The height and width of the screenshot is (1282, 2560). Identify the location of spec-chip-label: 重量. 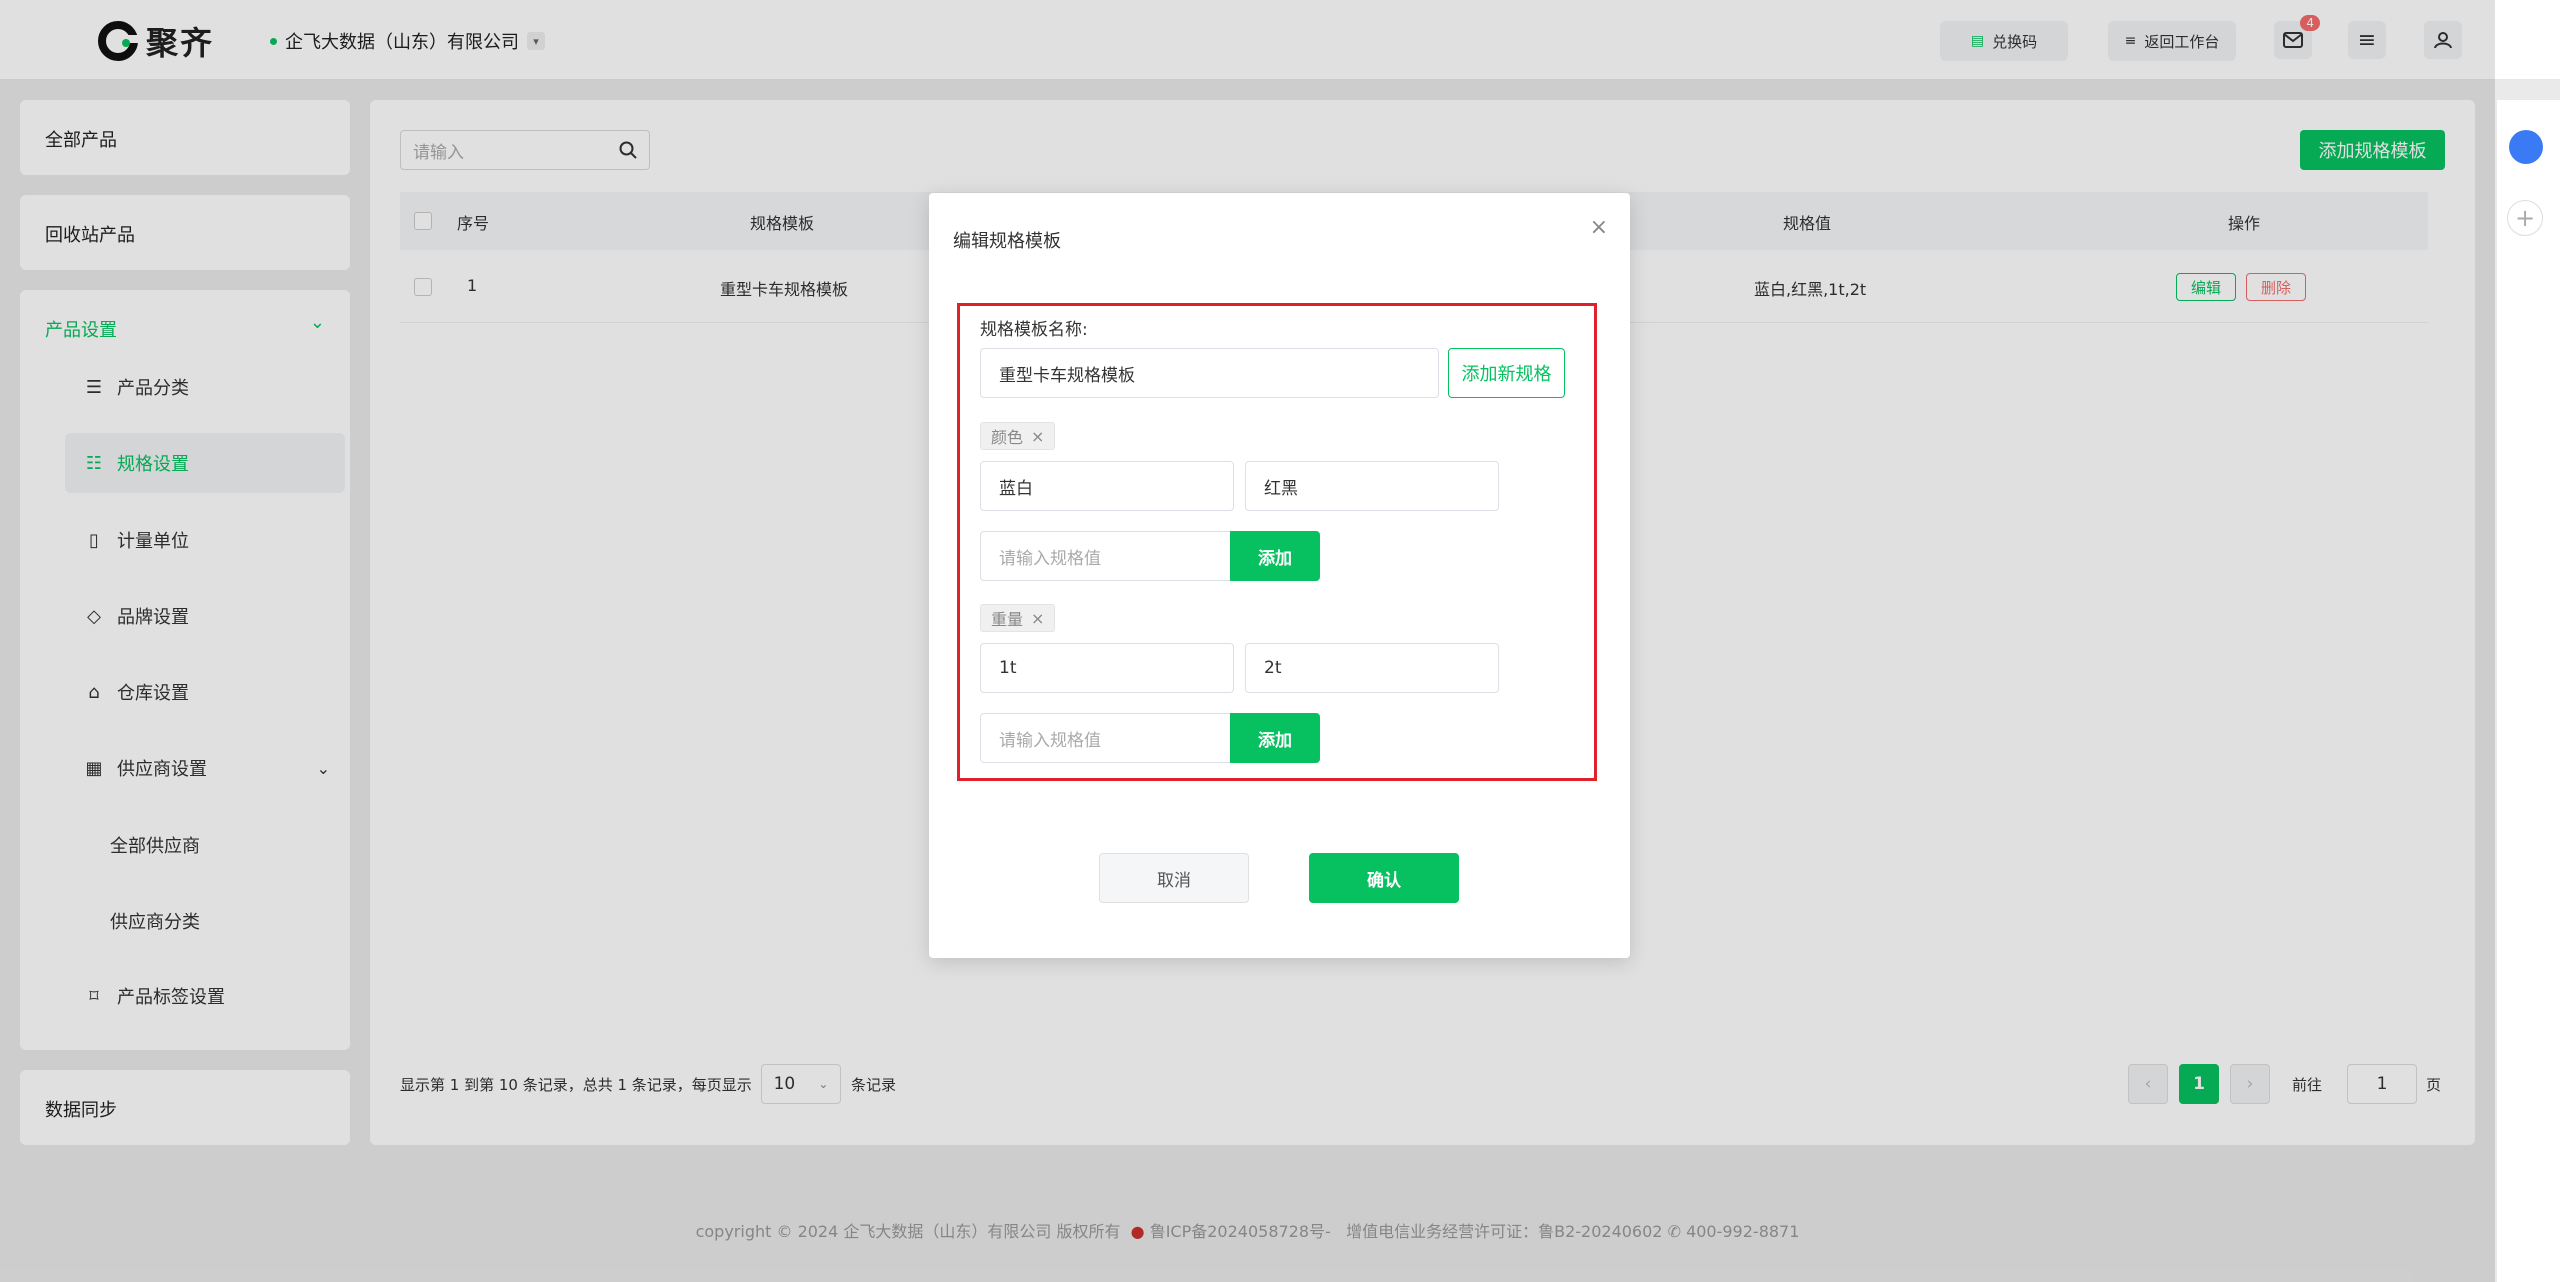
(1007, 619).